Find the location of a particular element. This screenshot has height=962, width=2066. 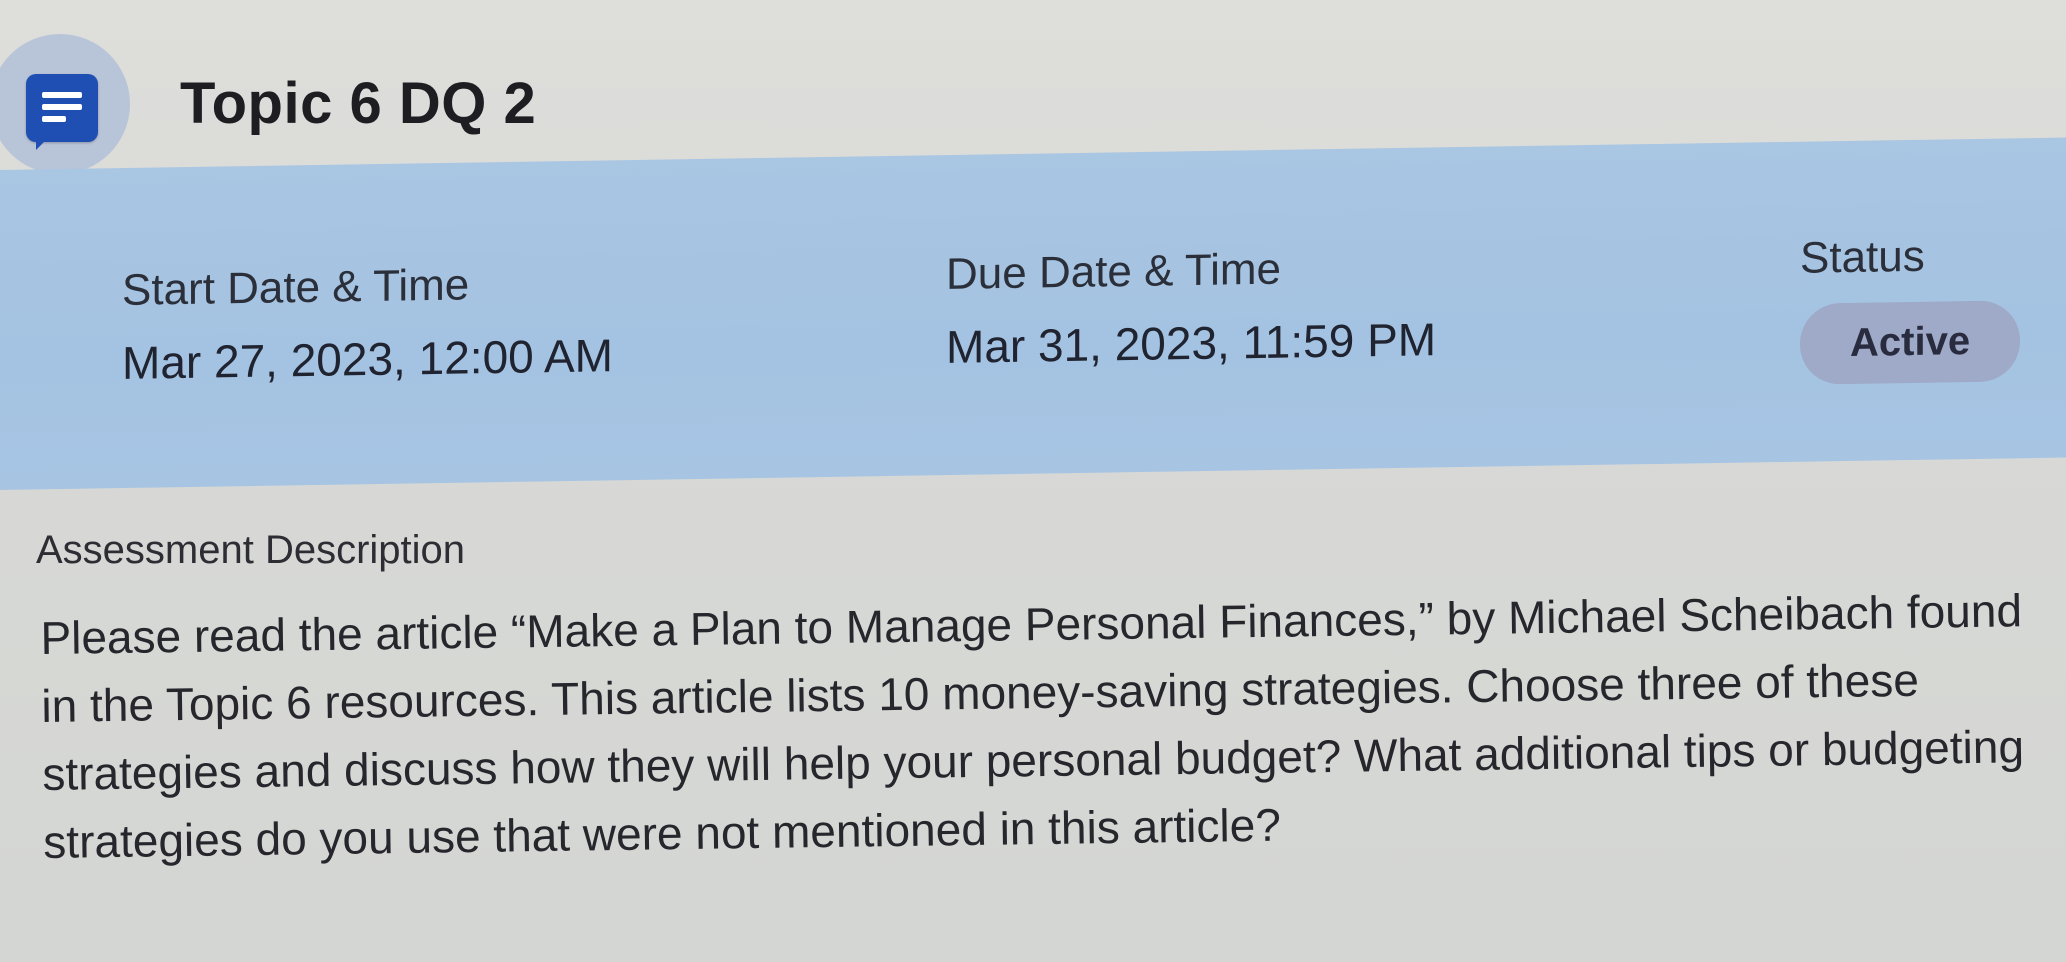

status-section: Status Active is located at coordinates (1910, 307).